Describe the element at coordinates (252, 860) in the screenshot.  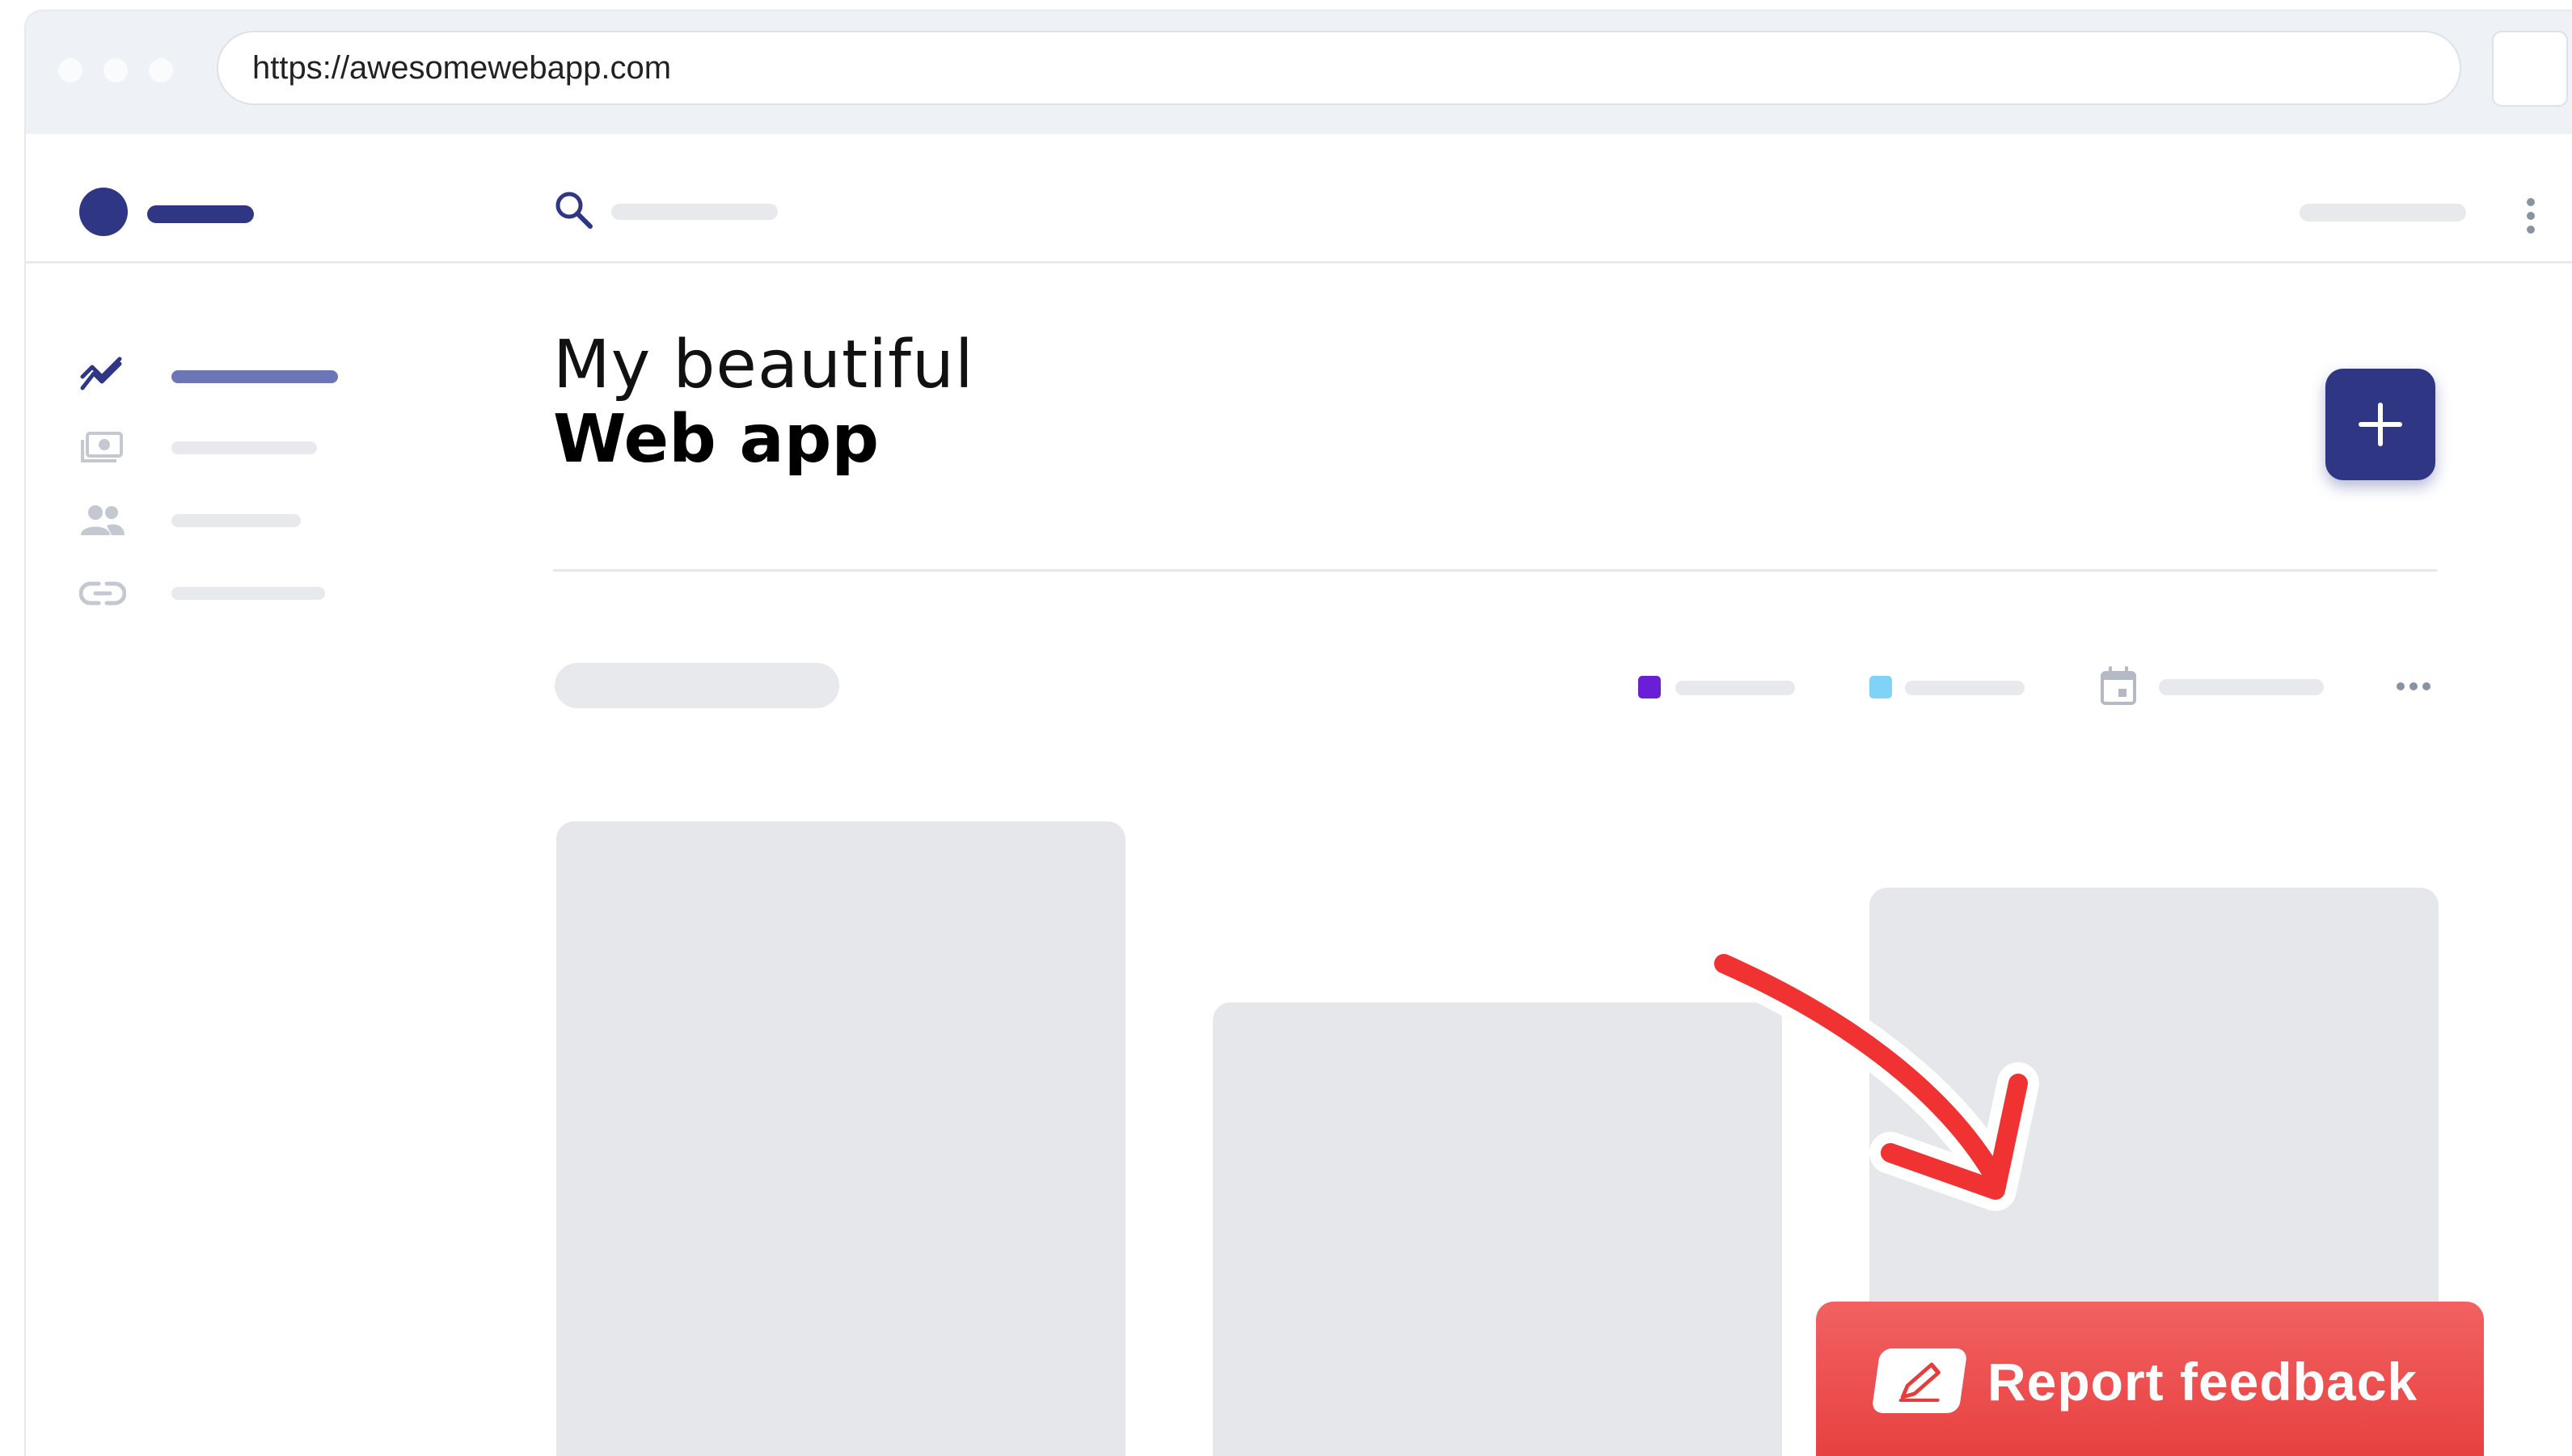
I see `sidebar` at that location.